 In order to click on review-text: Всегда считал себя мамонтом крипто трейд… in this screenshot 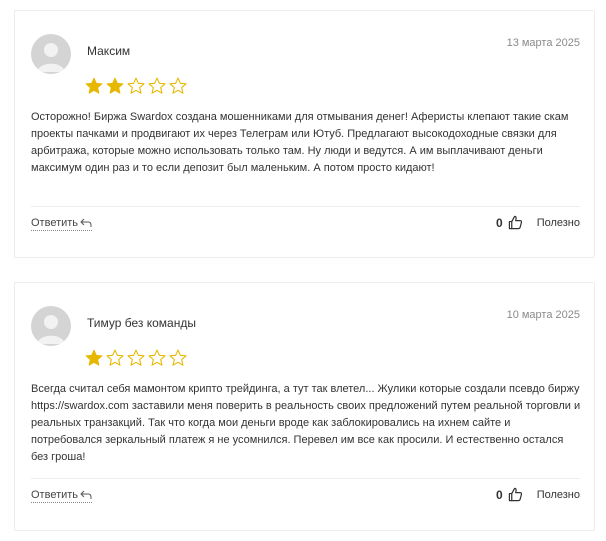, I will do `click(306, 423)`.